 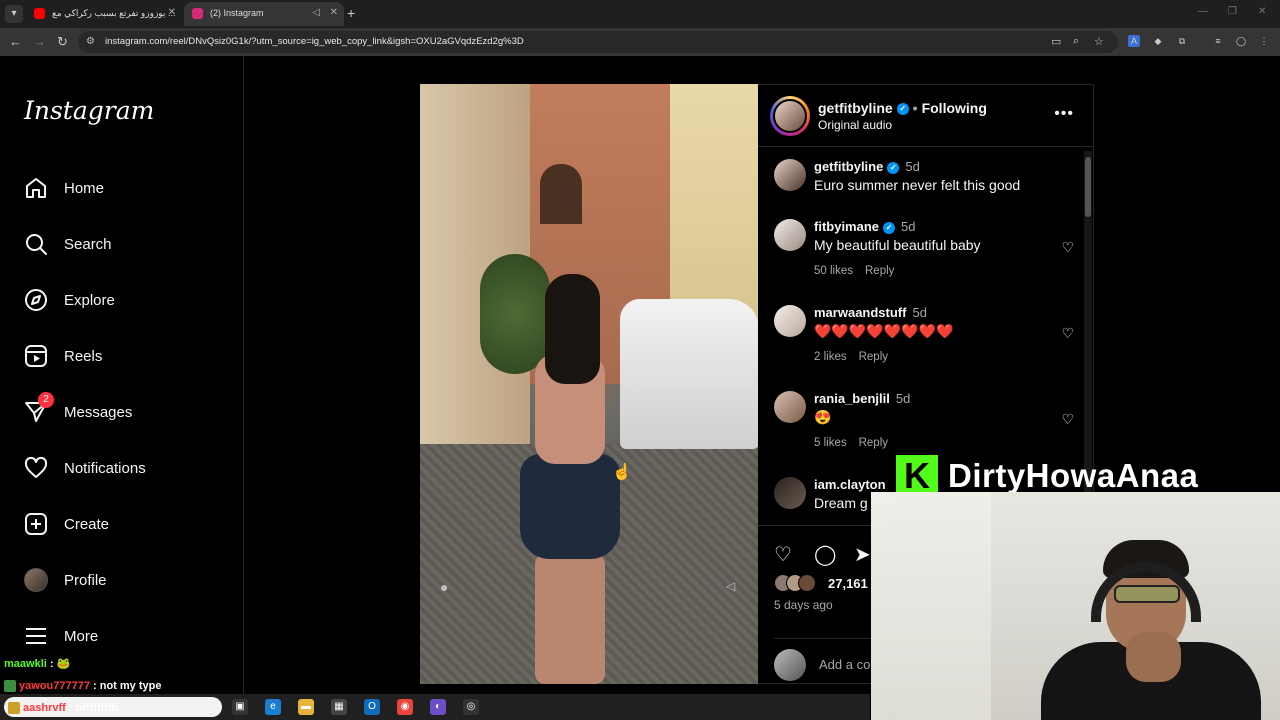 I want to click on outlook-icon: O, so click(x=372, y=707).